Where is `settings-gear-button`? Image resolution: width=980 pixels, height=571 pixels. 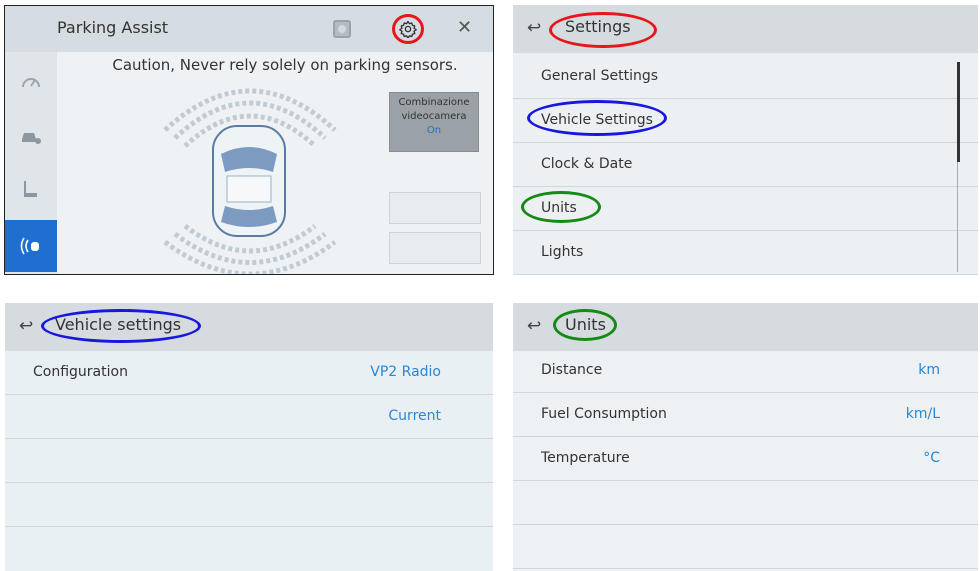 settings-gear-button is located at coordinates (408, 29).